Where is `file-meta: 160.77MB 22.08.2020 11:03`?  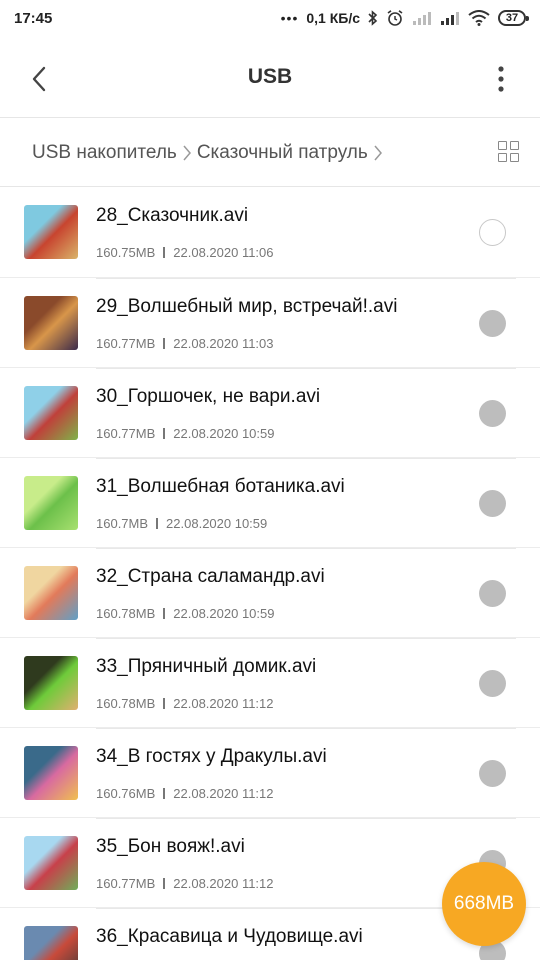 file-meta: 160.77MB 22.08.2020 11:03 is located at coordinates (185, 343).